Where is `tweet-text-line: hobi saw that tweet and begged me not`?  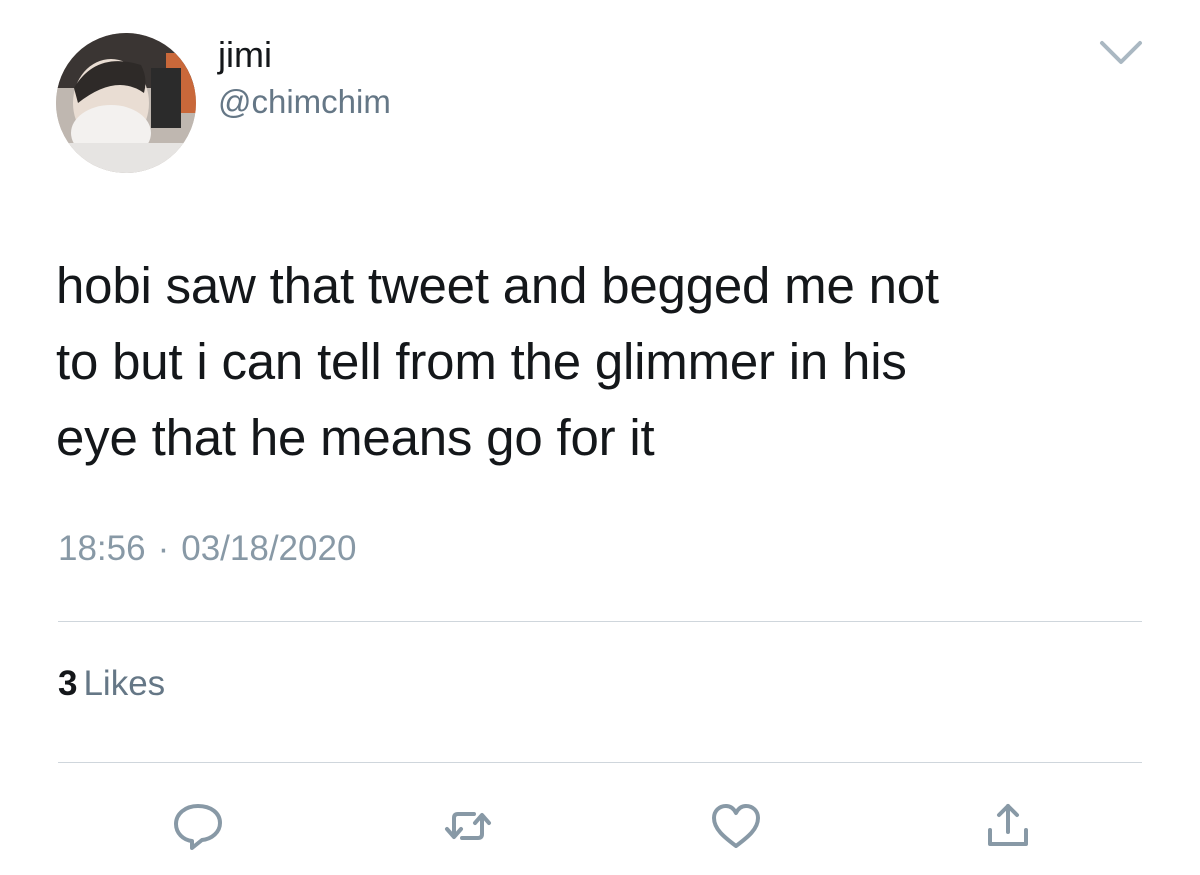 tweet-text-line: hobi saw that tweet and begged me not is located at coordinates (497, 285).